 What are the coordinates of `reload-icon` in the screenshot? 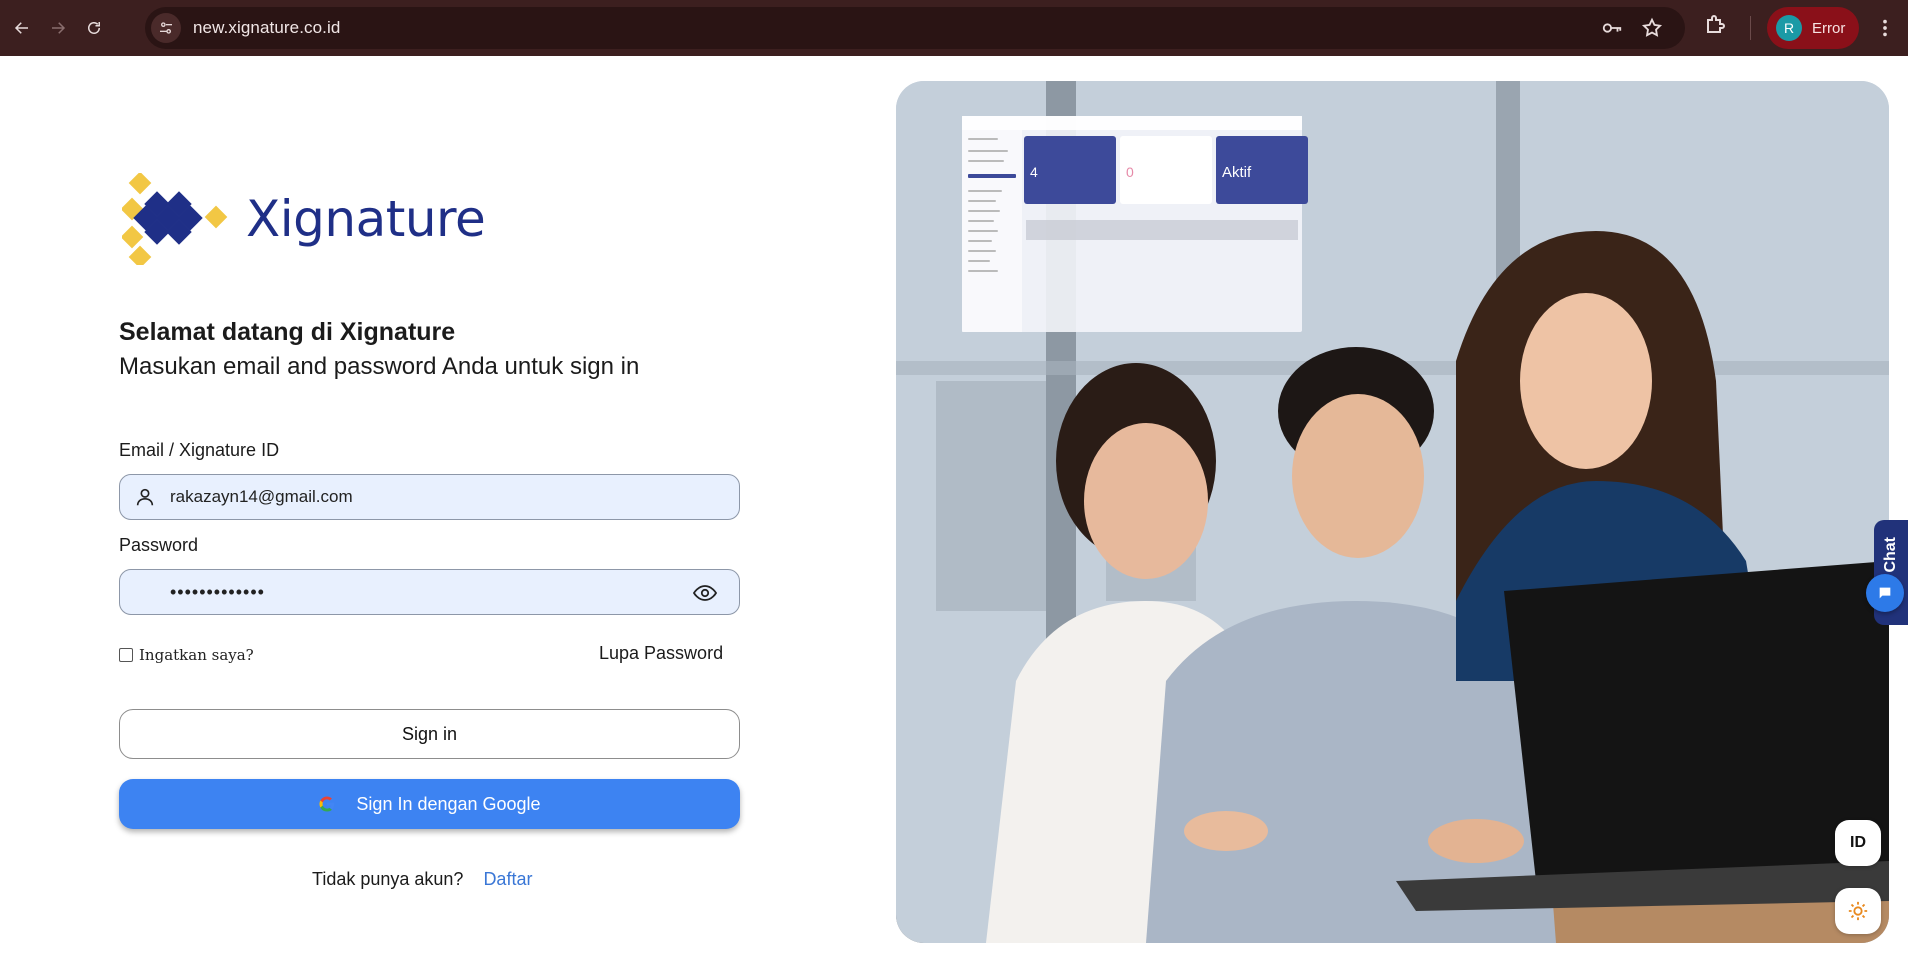 It's located at (94, 28).